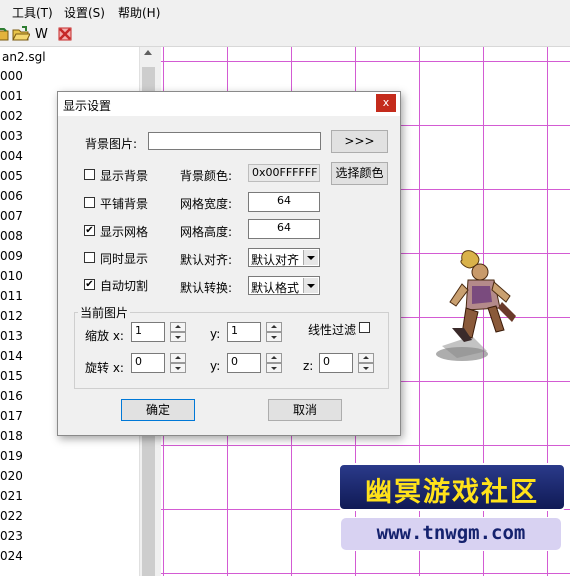  I want to click on tree-item: 023, so click(11, 538).